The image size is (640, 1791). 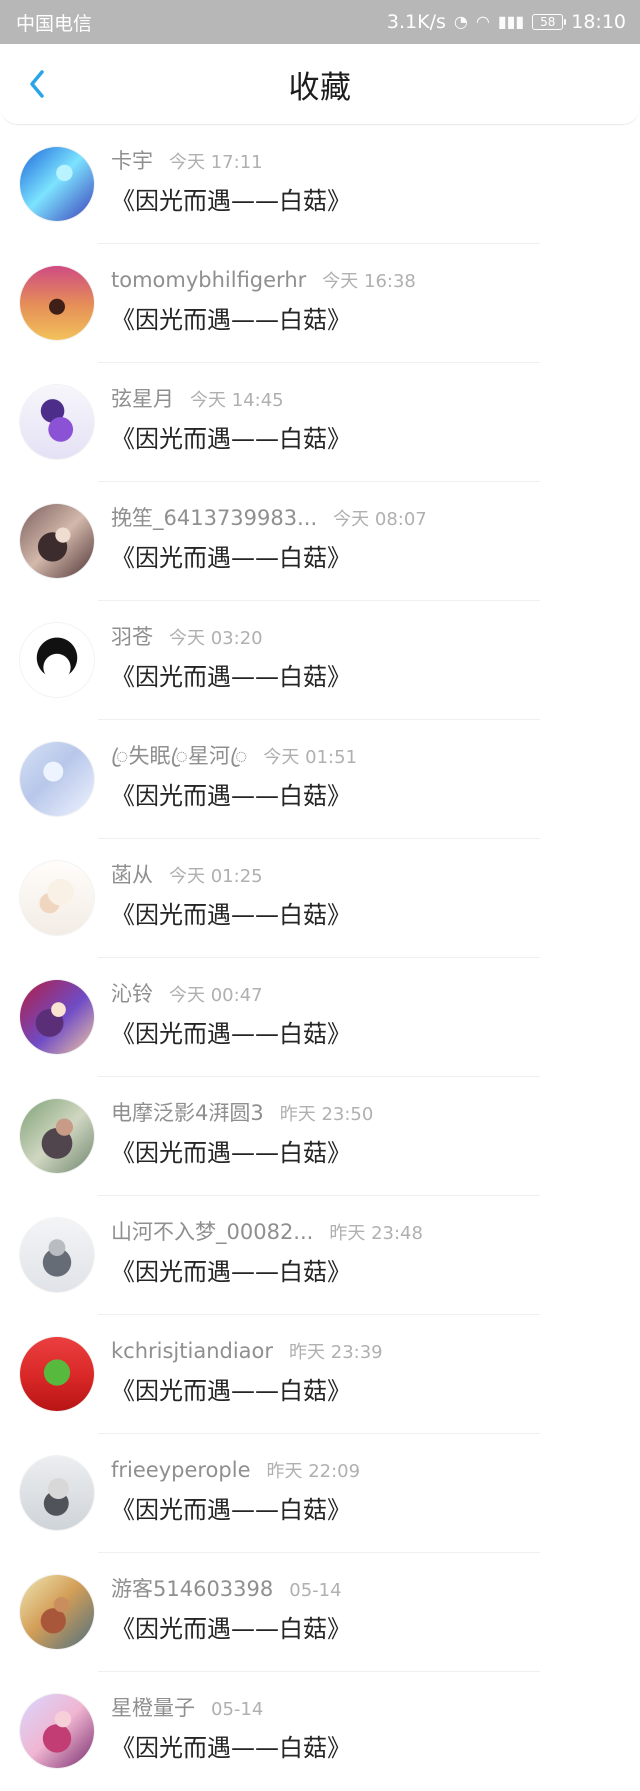 What do you see at coordinates (320, 303) in the screenshot?
I see `list-item: tomomybhilfigerhr 今天 16:38 《因光而遇——白菇》` at bounding box center [320, 303].